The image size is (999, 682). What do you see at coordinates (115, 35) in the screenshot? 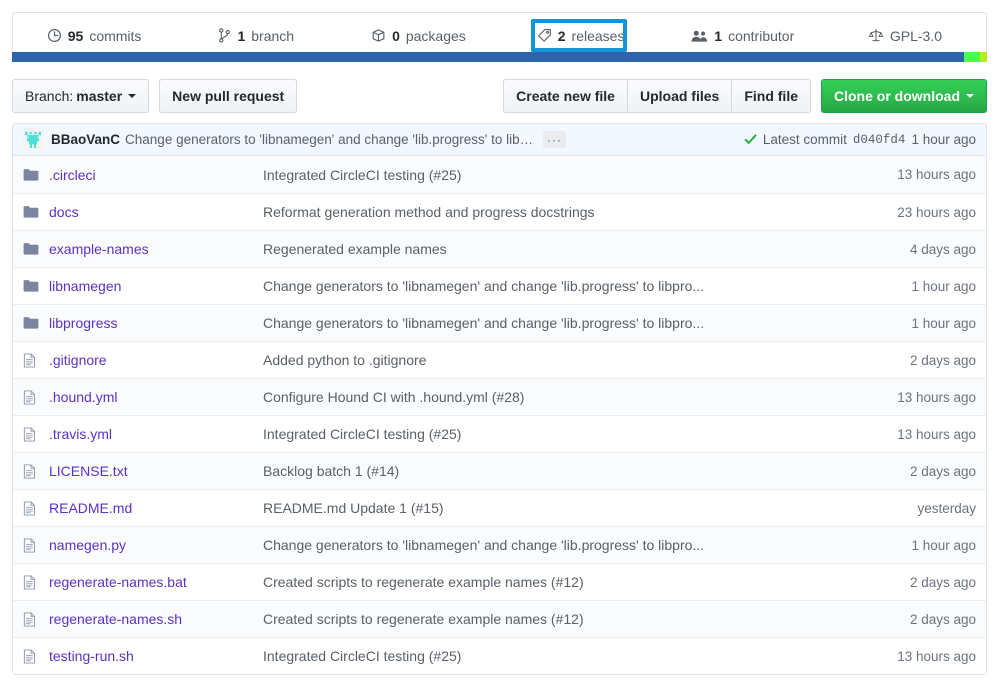
I see `stat-commits-label: commits` at bounding box center [115, 35].